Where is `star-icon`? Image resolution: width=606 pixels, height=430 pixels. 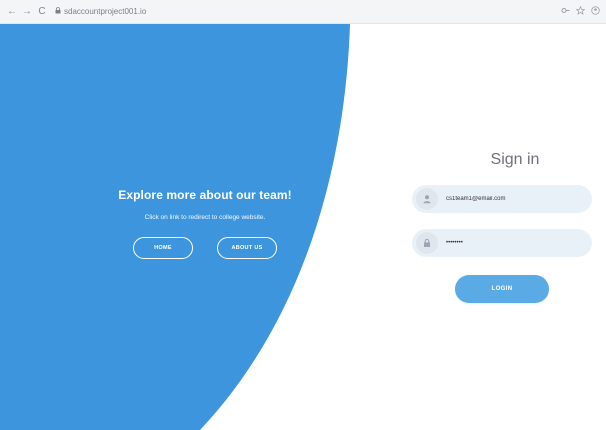
star-icon is located at coordinates (580, 11).